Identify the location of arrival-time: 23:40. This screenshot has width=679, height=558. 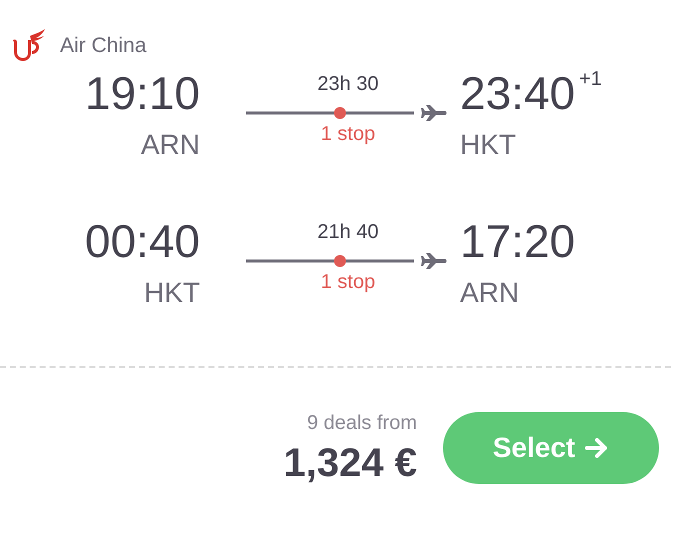
(518, 93).